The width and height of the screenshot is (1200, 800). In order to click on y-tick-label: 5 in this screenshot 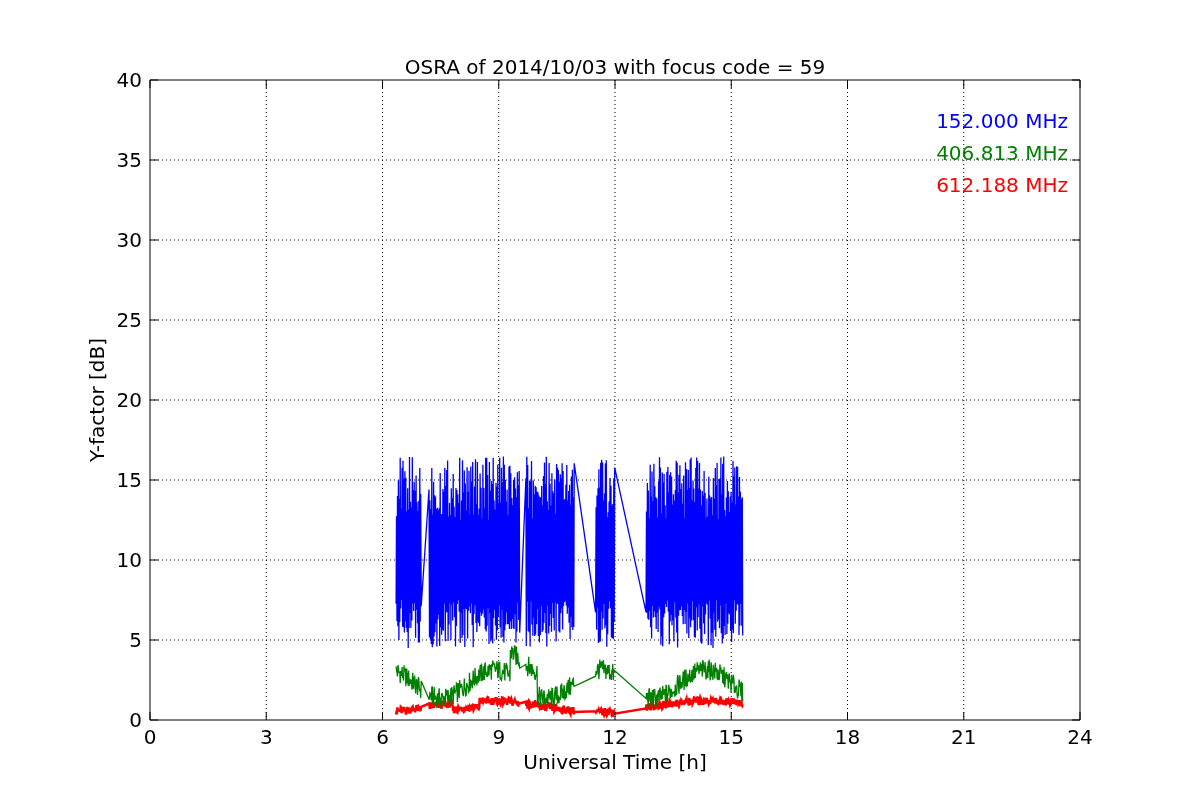, I will do `click(135, 640)`.